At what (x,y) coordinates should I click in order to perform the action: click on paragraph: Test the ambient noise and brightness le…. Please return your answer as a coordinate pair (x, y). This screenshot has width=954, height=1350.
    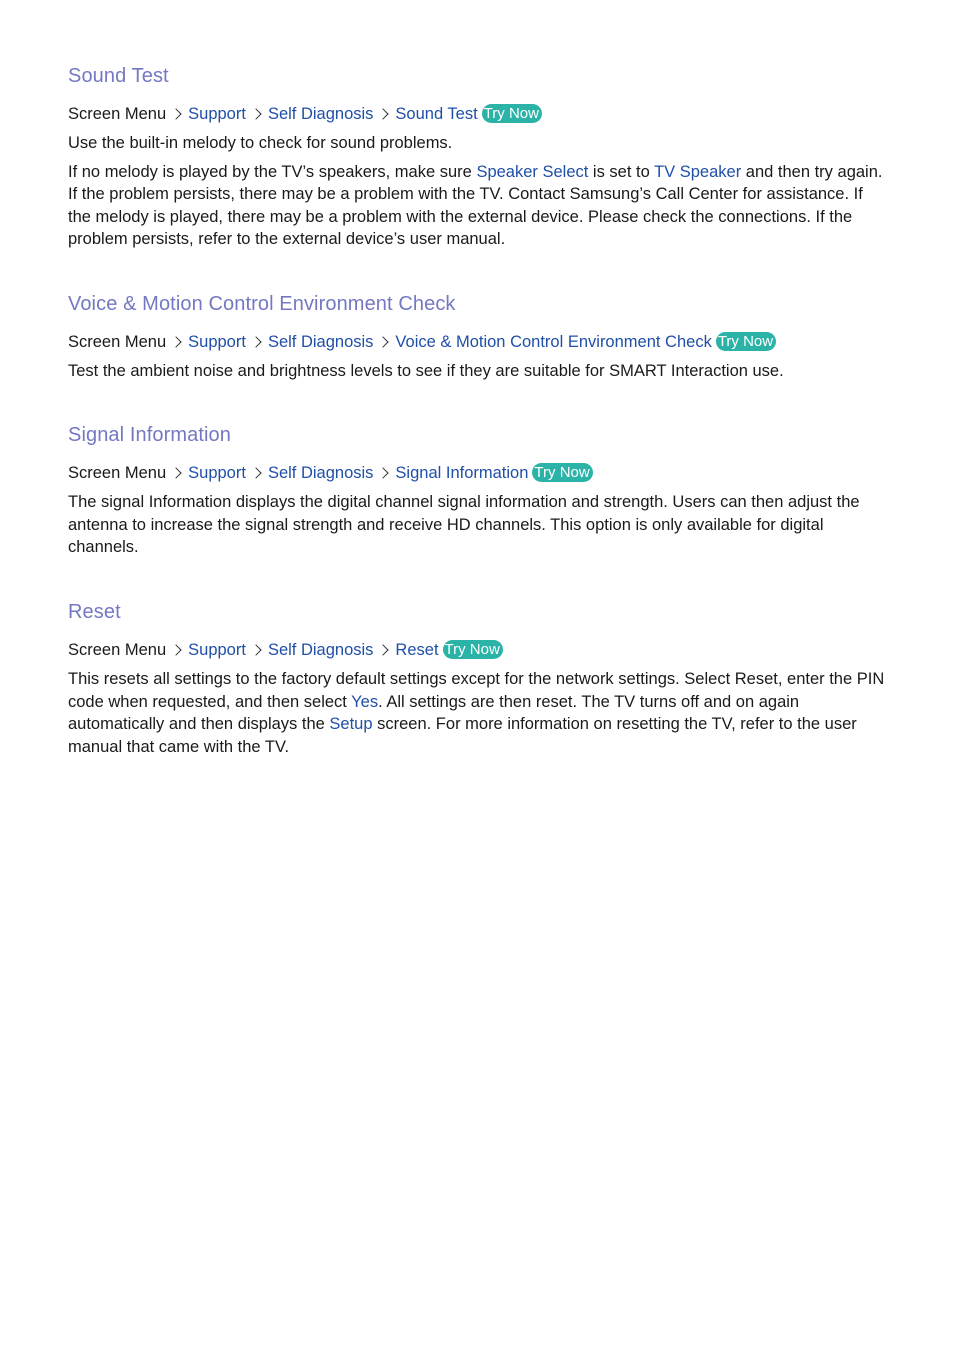
    Looking at the image, I should click on (478, 371).